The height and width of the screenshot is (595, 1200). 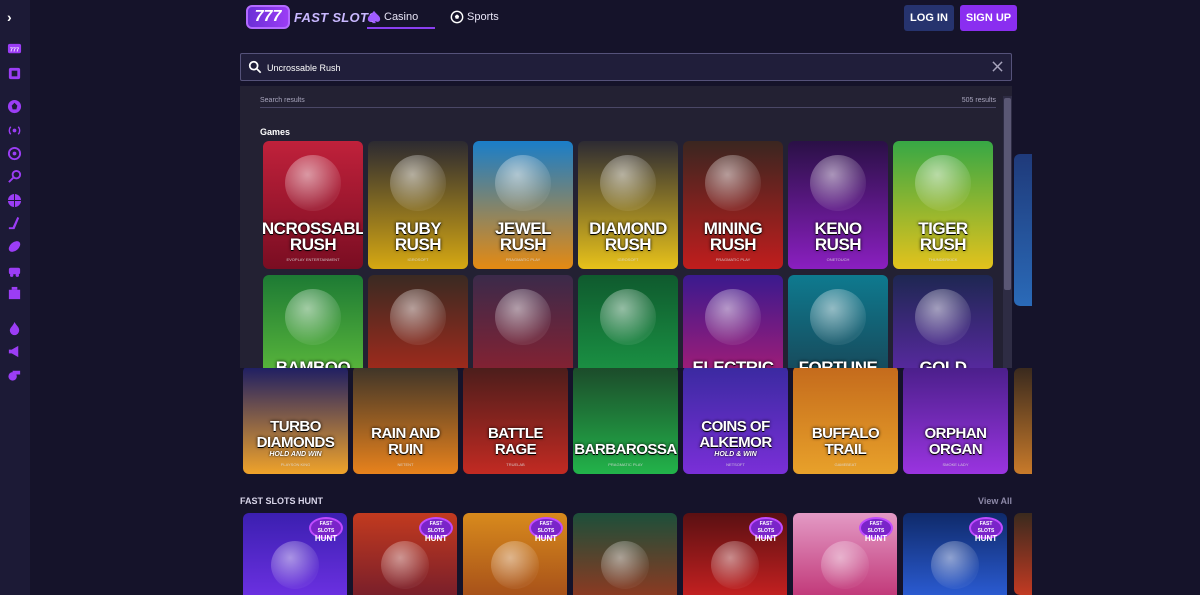 What do you see at coordinates (14, 246) in the screenshot?
I see `american-football-icon` at bounding box center [14, 246].